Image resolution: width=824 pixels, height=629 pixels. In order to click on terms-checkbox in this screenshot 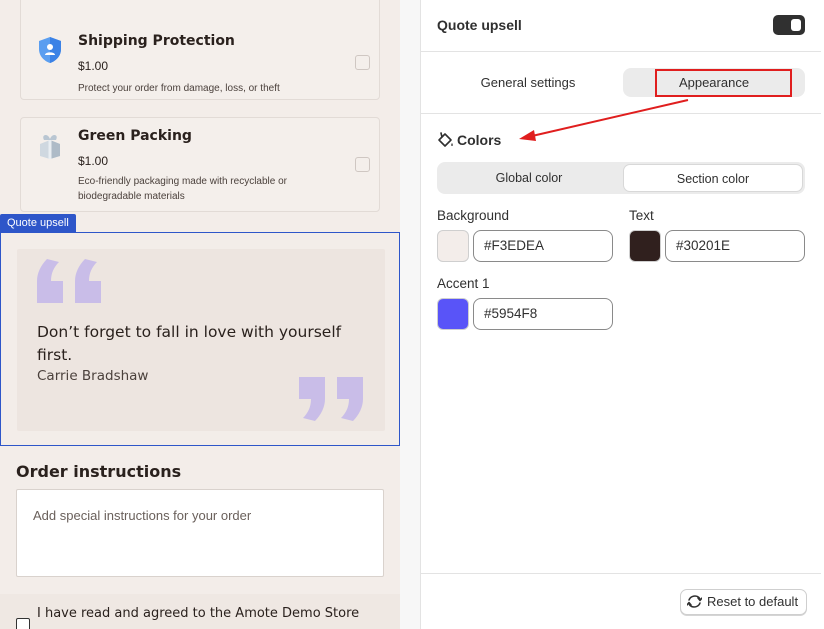, I will do `click(23, 623)`.